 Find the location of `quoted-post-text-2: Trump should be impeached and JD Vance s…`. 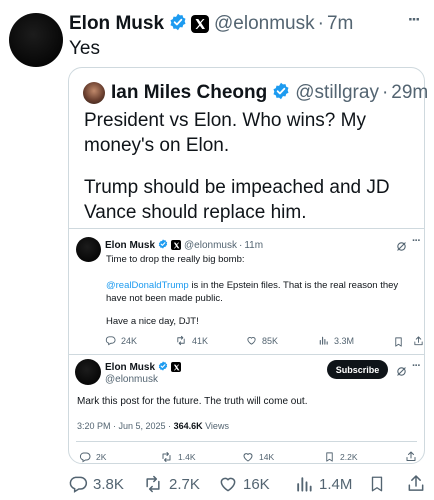

quoted-post-text-2: Trump should be impeached and JD Vance s… is located at coordinates (237, 200).